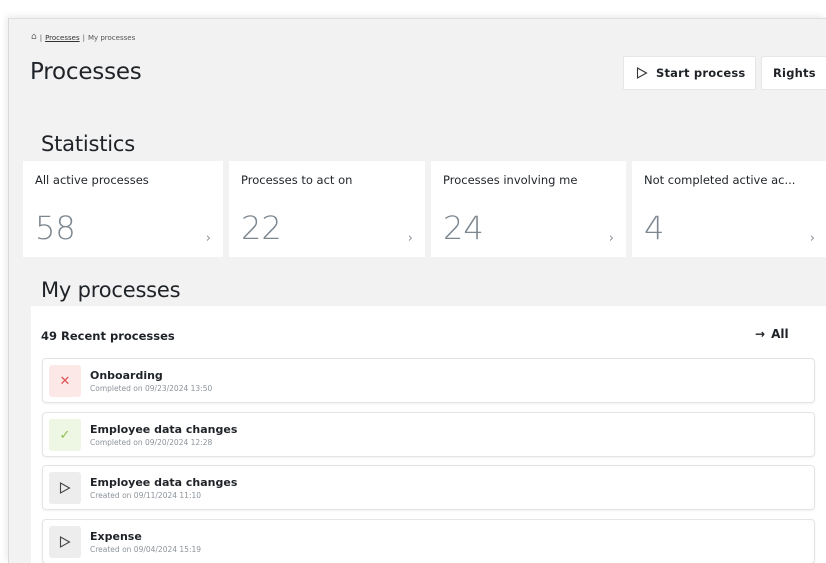 This screenshot has height=563, width=826. I want to click on stat-card-label: All active processes, so click(92, 180).